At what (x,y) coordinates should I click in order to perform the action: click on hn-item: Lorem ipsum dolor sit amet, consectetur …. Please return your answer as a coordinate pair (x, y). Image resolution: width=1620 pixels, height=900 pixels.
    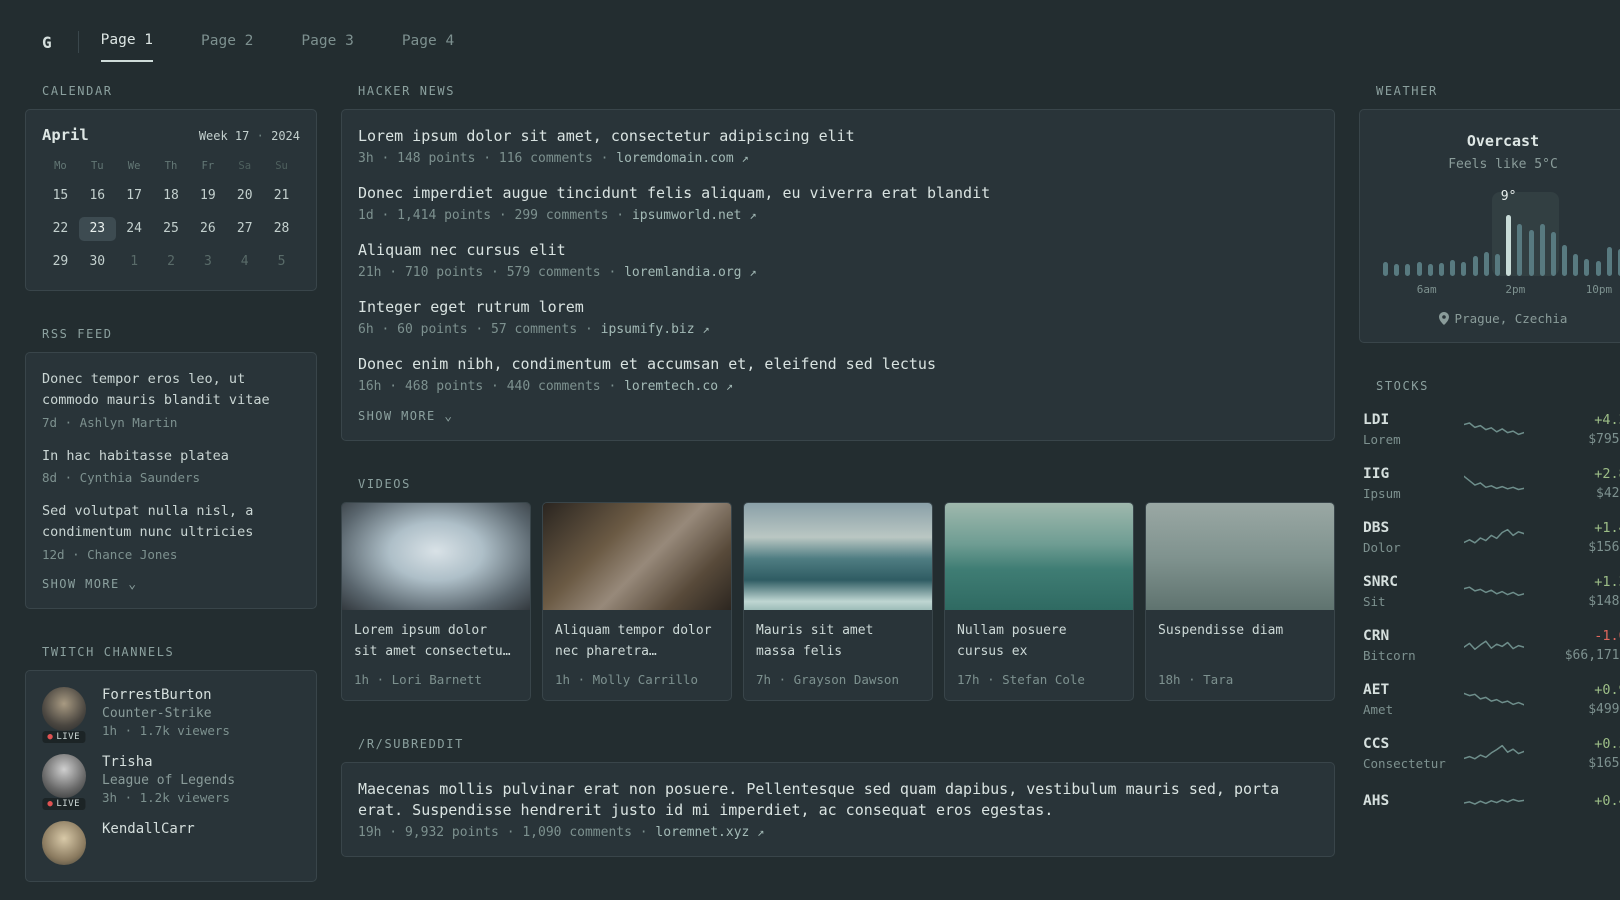
    Looking at the image, I should click on (838, 146).